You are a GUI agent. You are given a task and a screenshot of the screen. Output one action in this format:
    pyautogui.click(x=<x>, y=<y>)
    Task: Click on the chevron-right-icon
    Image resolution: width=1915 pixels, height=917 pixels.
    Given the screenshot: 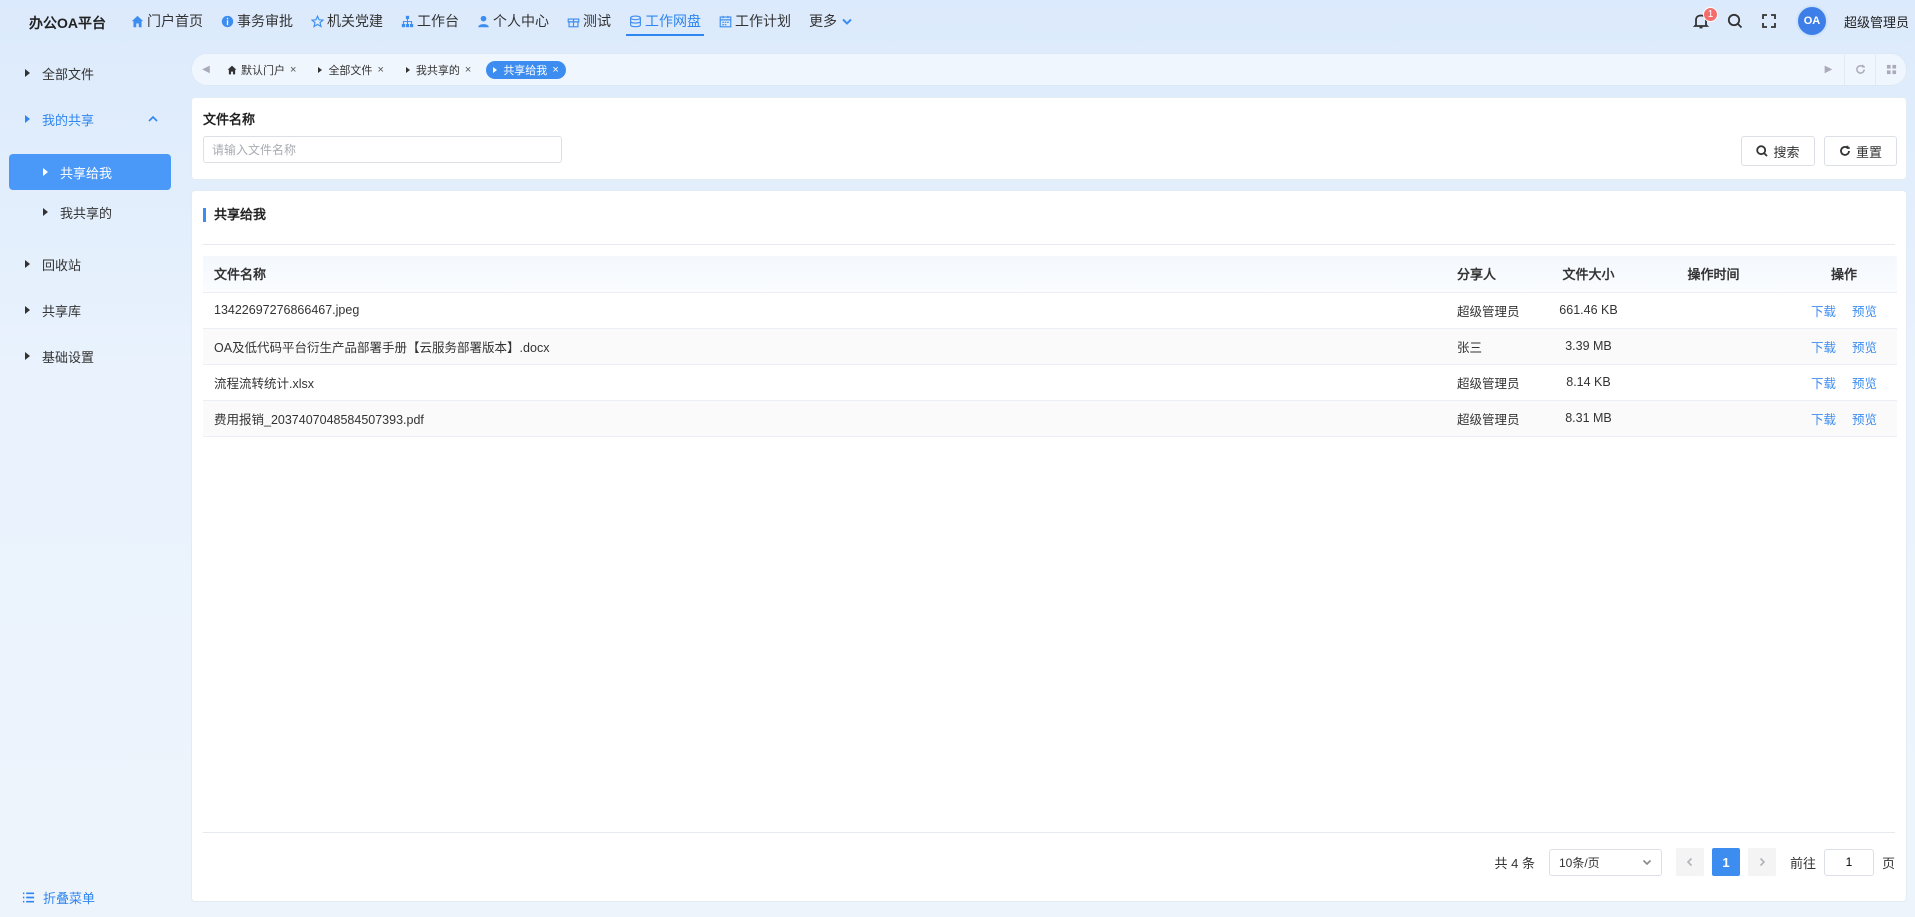 What is the action you would take?
    pyautogui.click(x=1762, y=862)
    